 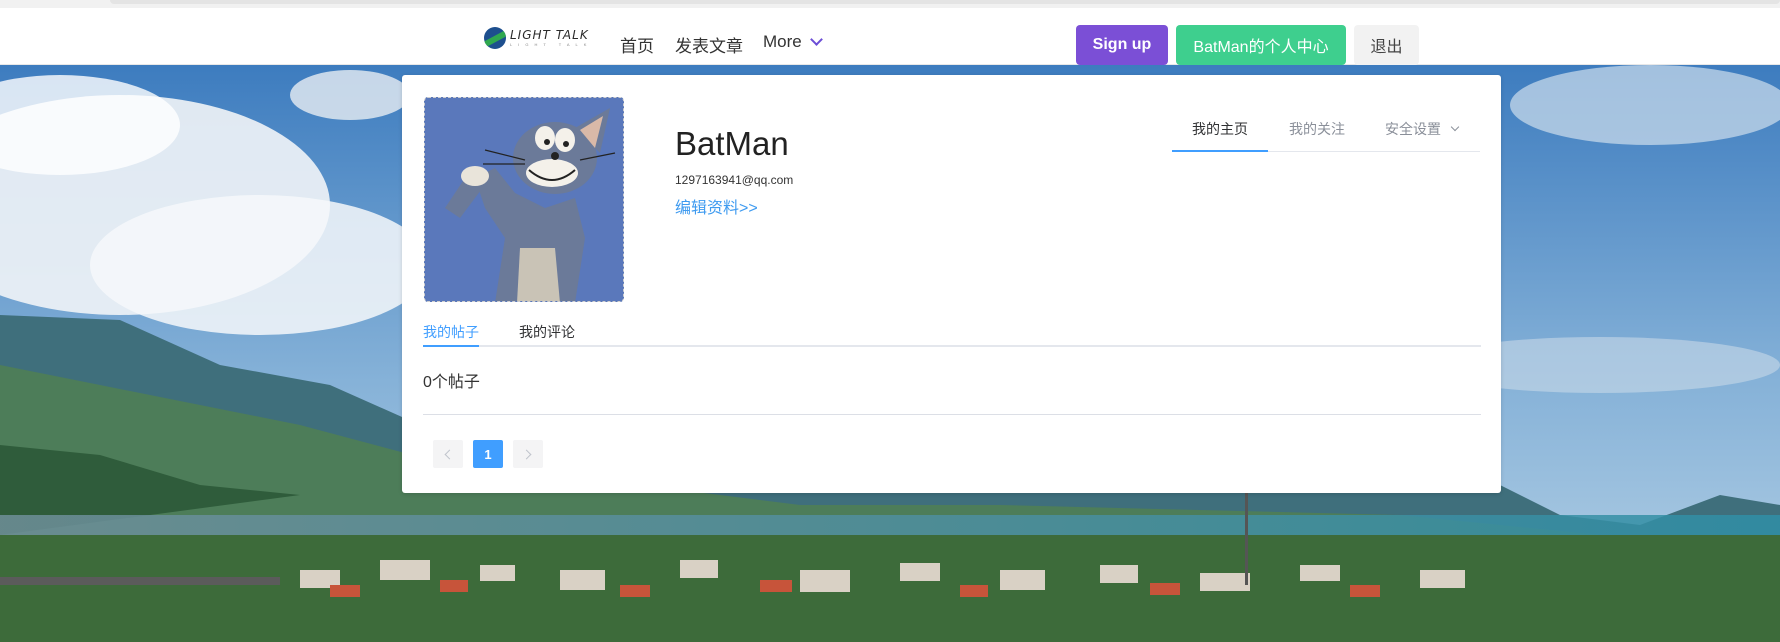 I want to click on tab-my-comments: 我的评论, so click(x=547, y=332).